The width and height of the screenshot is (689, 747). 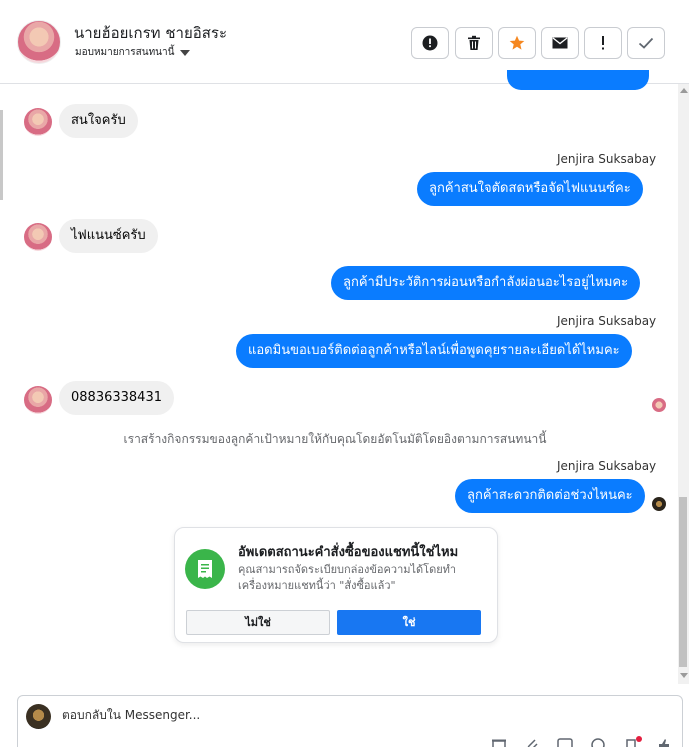 What do you see at coordinates (532, 741) in the screenshot?
I see `attachment-icon` at bounding box center [532, 741].